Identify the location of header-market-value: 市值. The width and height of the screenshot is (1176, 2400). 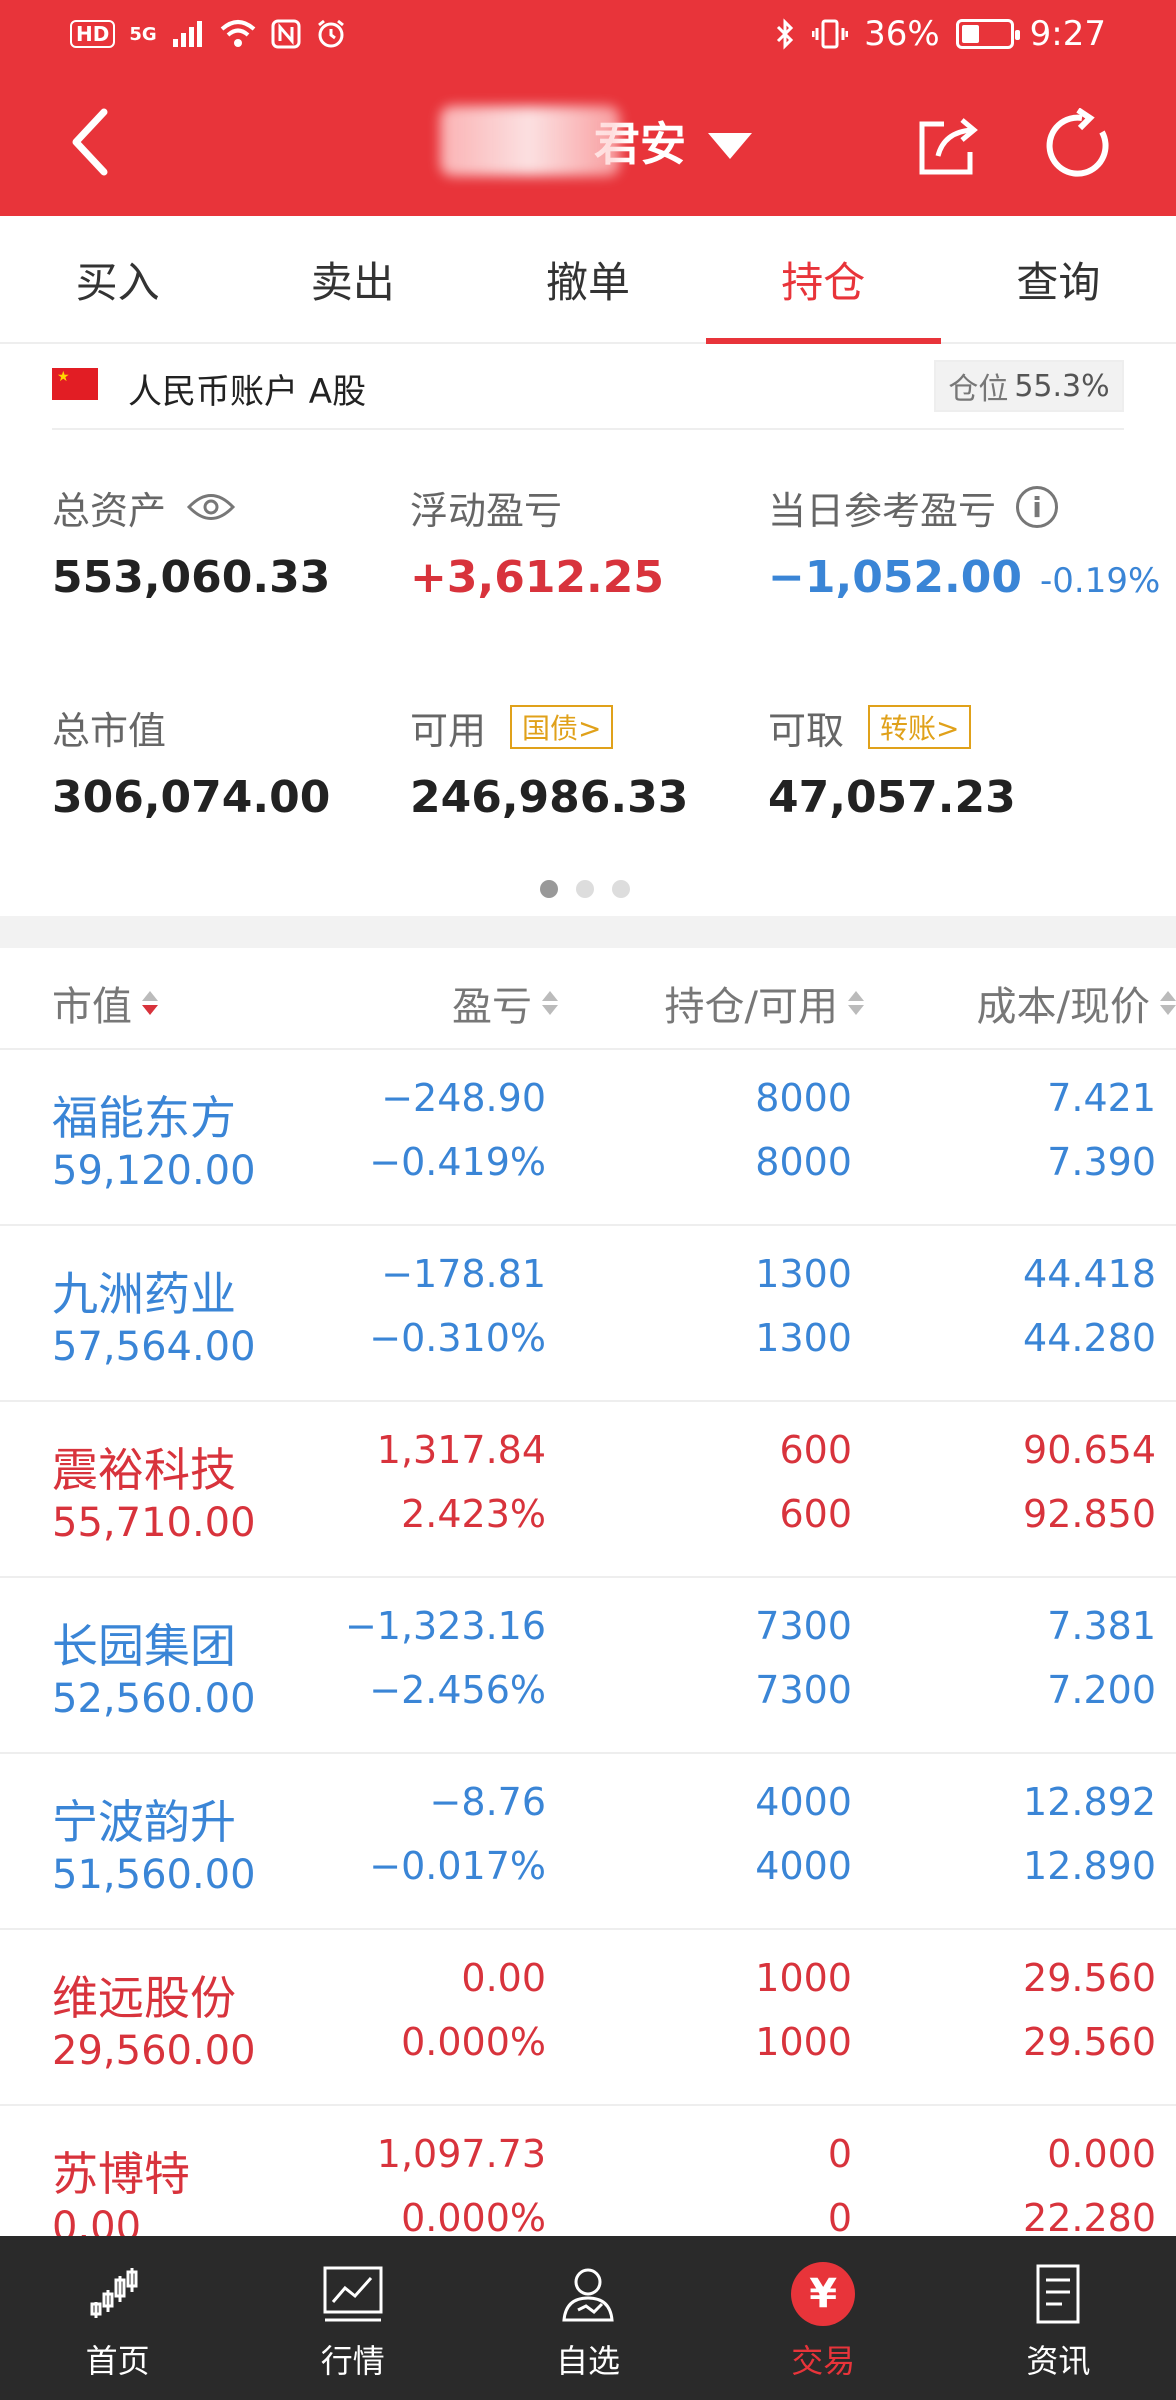
(92, 1007).